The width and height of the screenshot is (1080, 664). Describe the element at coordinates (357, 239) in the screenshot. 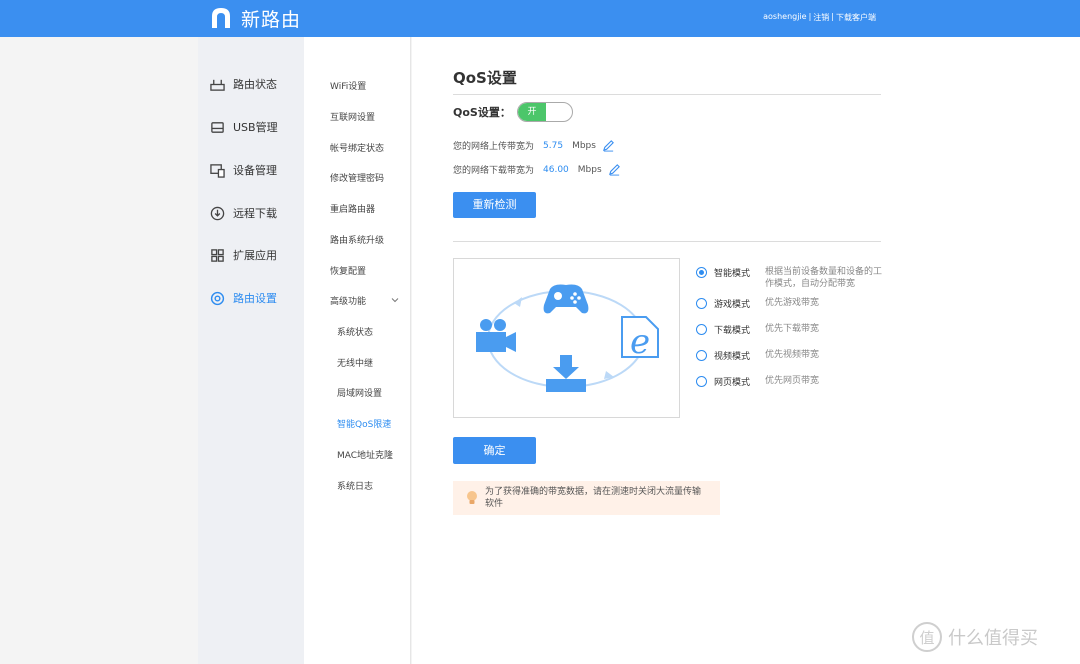

I see `submenu-item-firmware-upgrade: 路由系统升级` at that location.